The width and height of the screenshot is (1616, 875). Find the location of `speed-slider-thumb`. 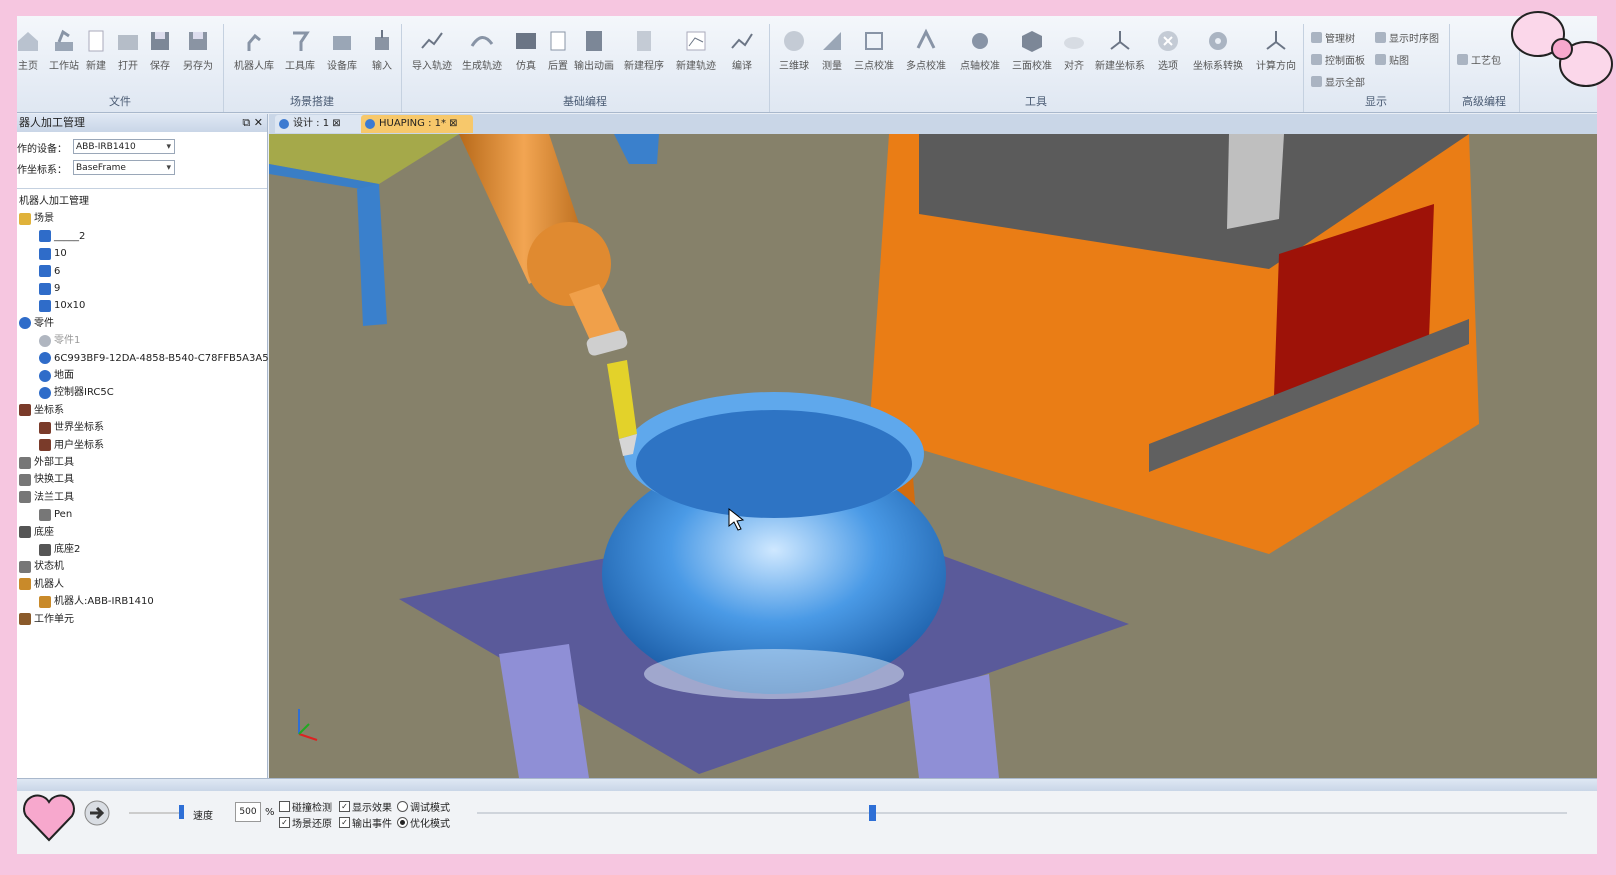

speed-slider-thumb is located at coordinates (181, 812).